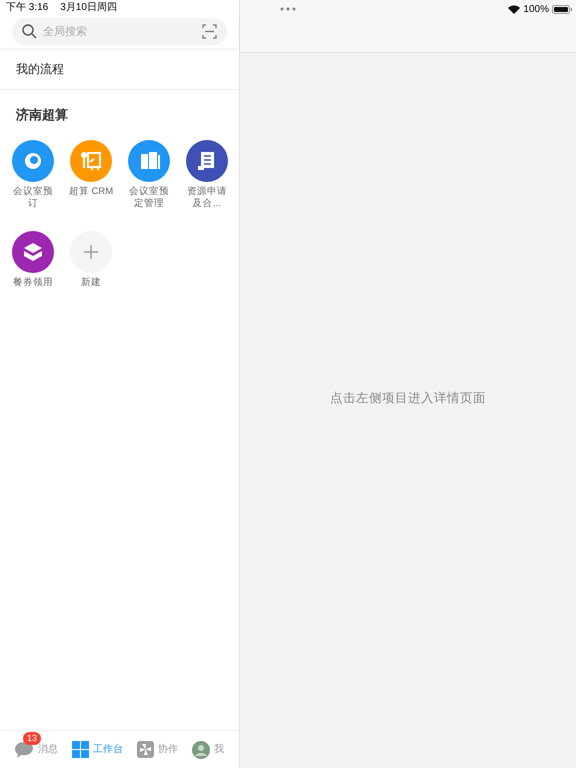 The width and height of the screenshot is (576, 768). What do you see at coordinates (514, 9) in the screenshot?
I see `wifi-icon` at bounding box center [514, 9].